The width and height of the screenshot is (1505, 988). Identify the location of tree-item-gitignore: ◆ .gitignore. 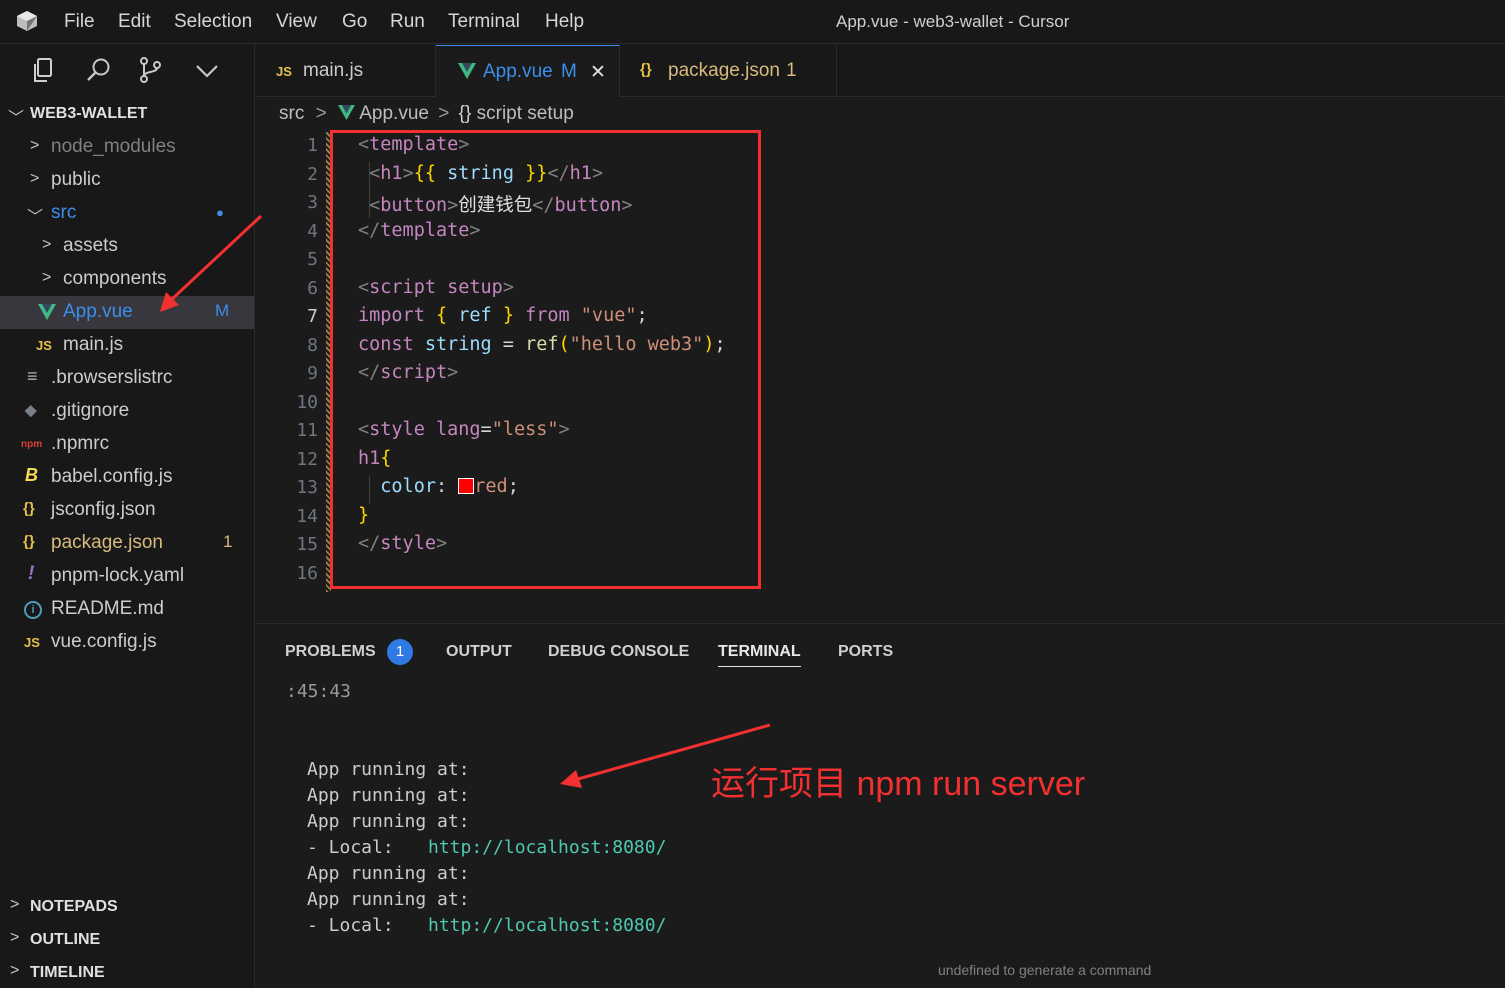
(127, 411).